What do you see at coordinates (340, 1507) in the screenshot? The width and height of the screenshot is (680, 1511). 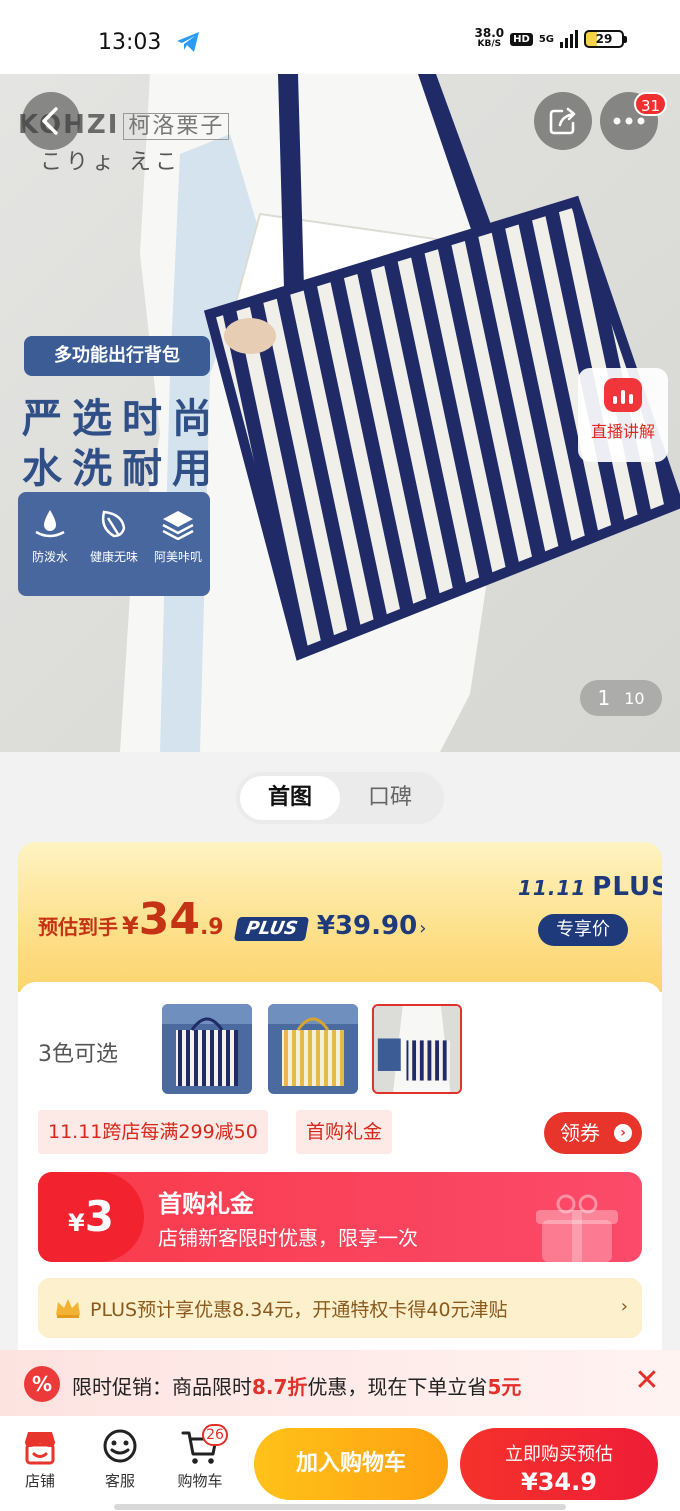 I see `home-indicator` at bounding box center [340, 1507].